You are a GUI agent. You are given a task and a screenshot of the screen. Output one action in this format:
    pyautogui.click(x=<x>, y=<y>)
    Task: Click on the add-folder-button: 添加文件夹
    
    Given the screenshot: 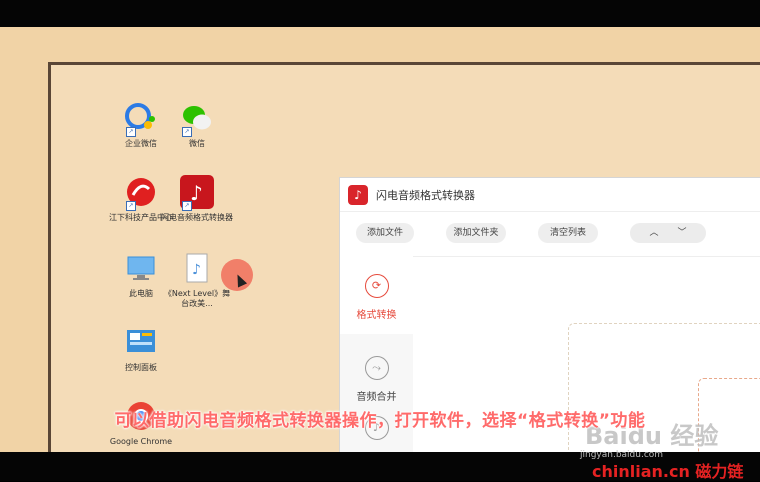 What is the action you would take?
    pyautogui.click(x=476, y=233)
    